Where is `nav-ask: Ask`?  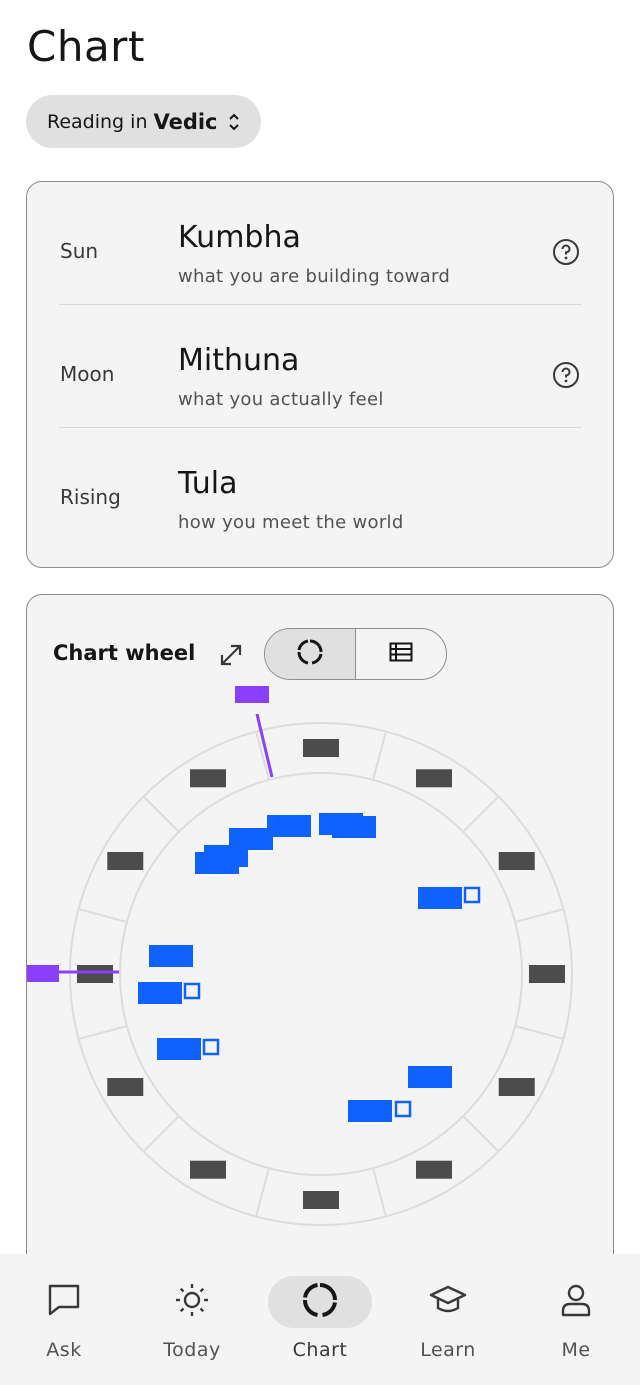
nav-ask: Ask is located at coordinates (64, 1319).